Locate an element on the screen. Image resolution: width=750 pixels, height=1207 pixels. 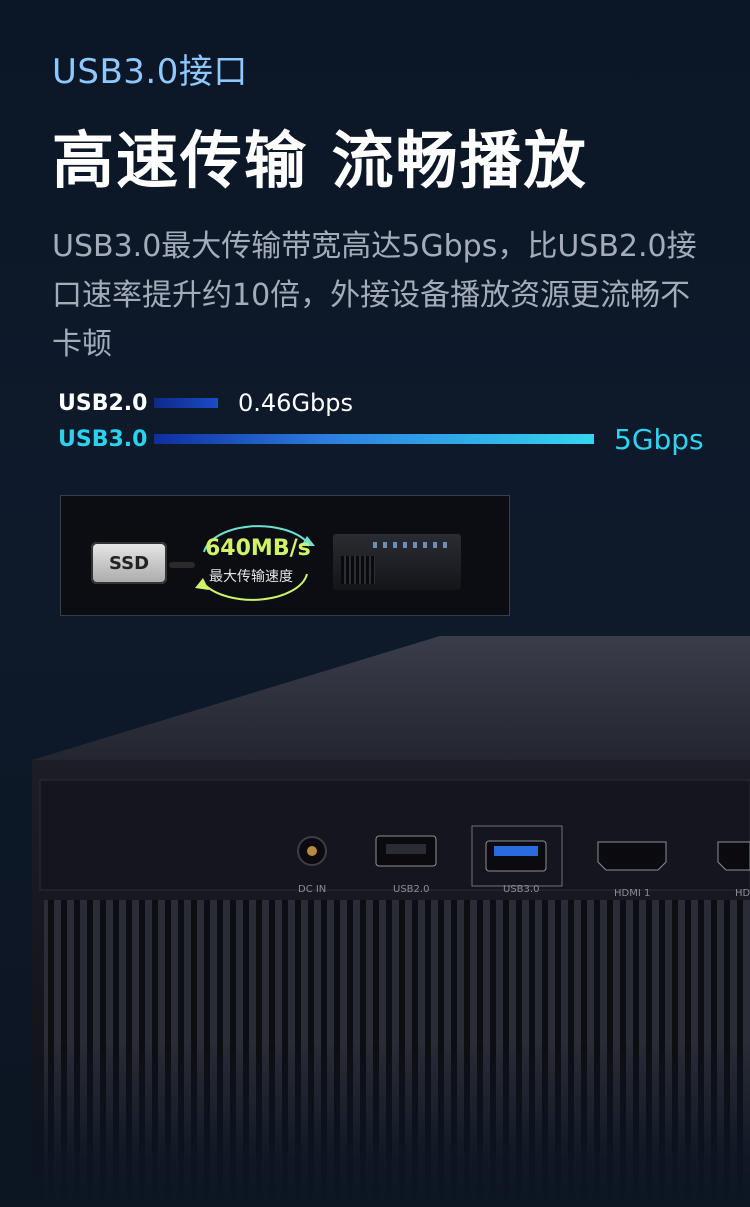
eyebrow-title: USB3.0接口 is located at coordinates (150, 72).